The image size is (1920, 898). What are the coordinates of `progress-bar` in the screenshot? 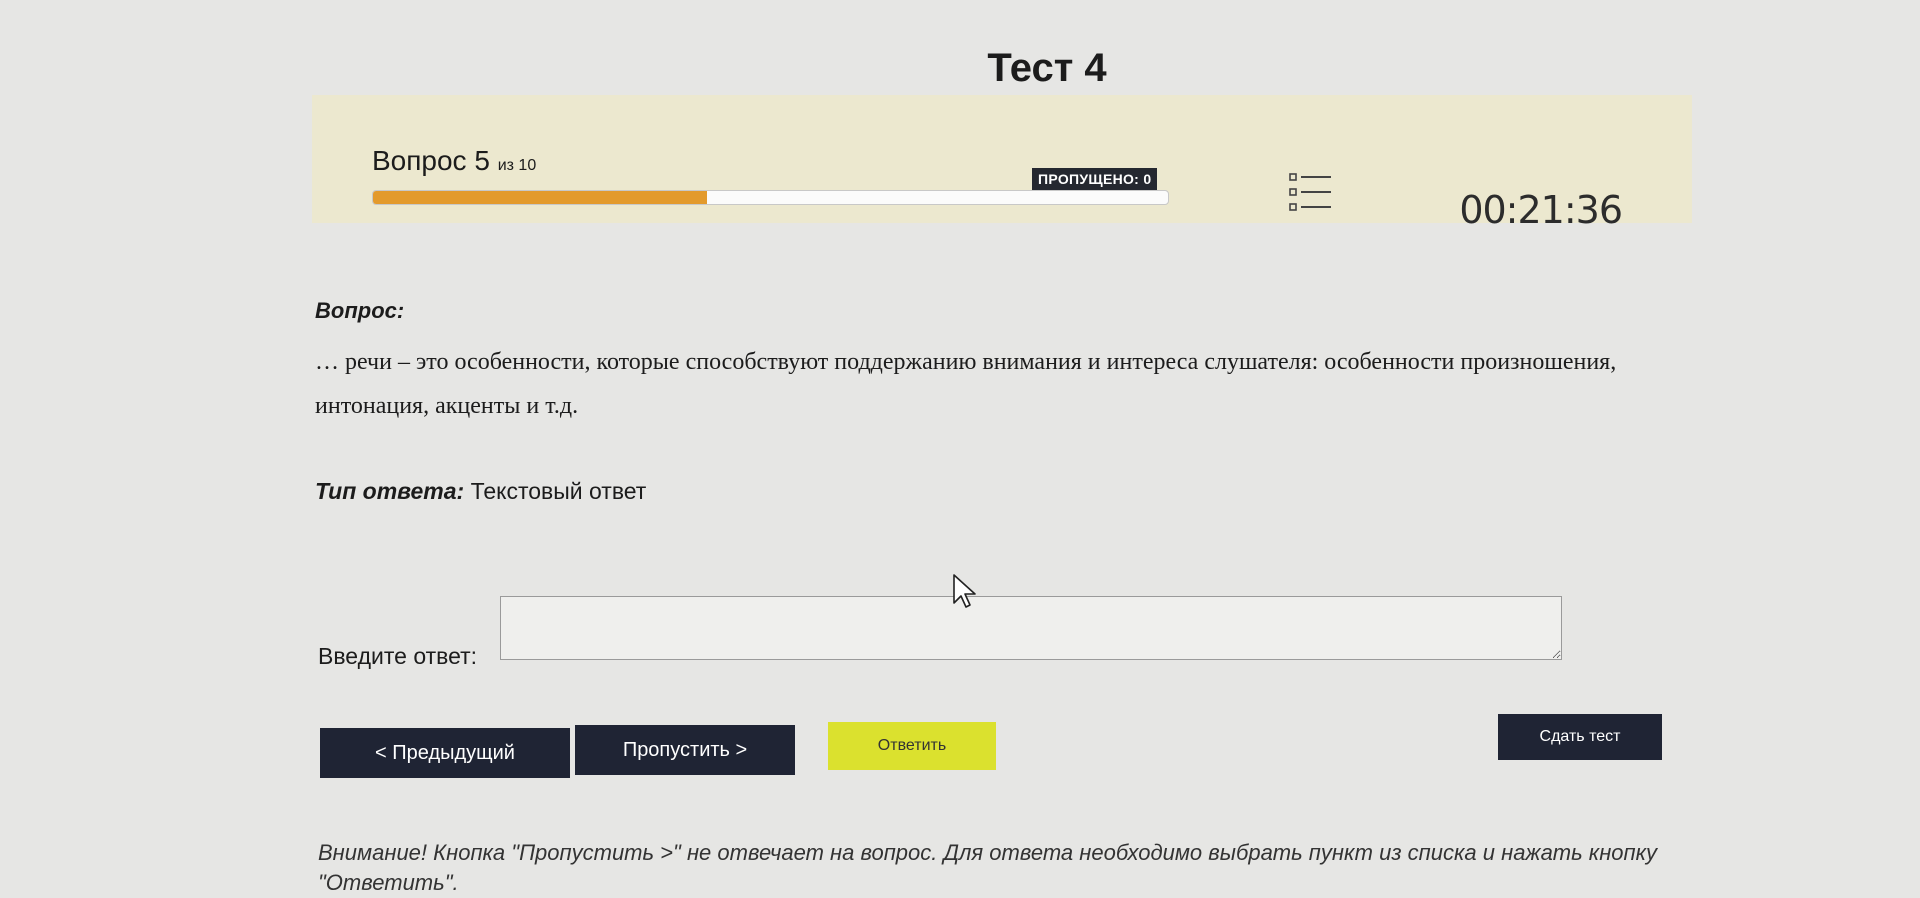 It's located at (770, 197).